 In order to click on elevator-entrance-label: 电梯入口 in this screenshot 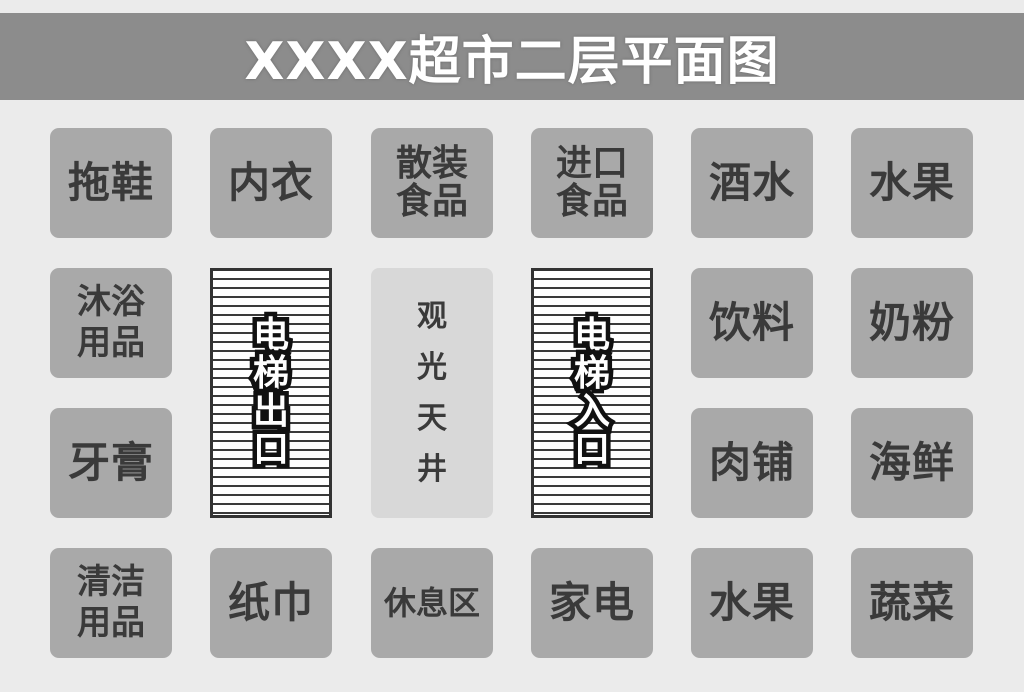, I will do `click(591, 392)`.